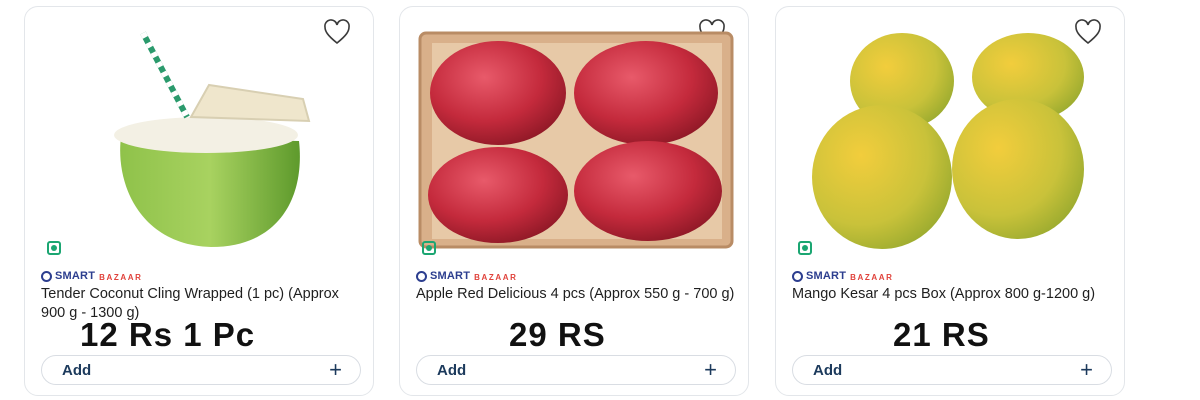 The width and height of the screenshot is (1200, 400). I want to click on product-image-mango, so click(951, 138).